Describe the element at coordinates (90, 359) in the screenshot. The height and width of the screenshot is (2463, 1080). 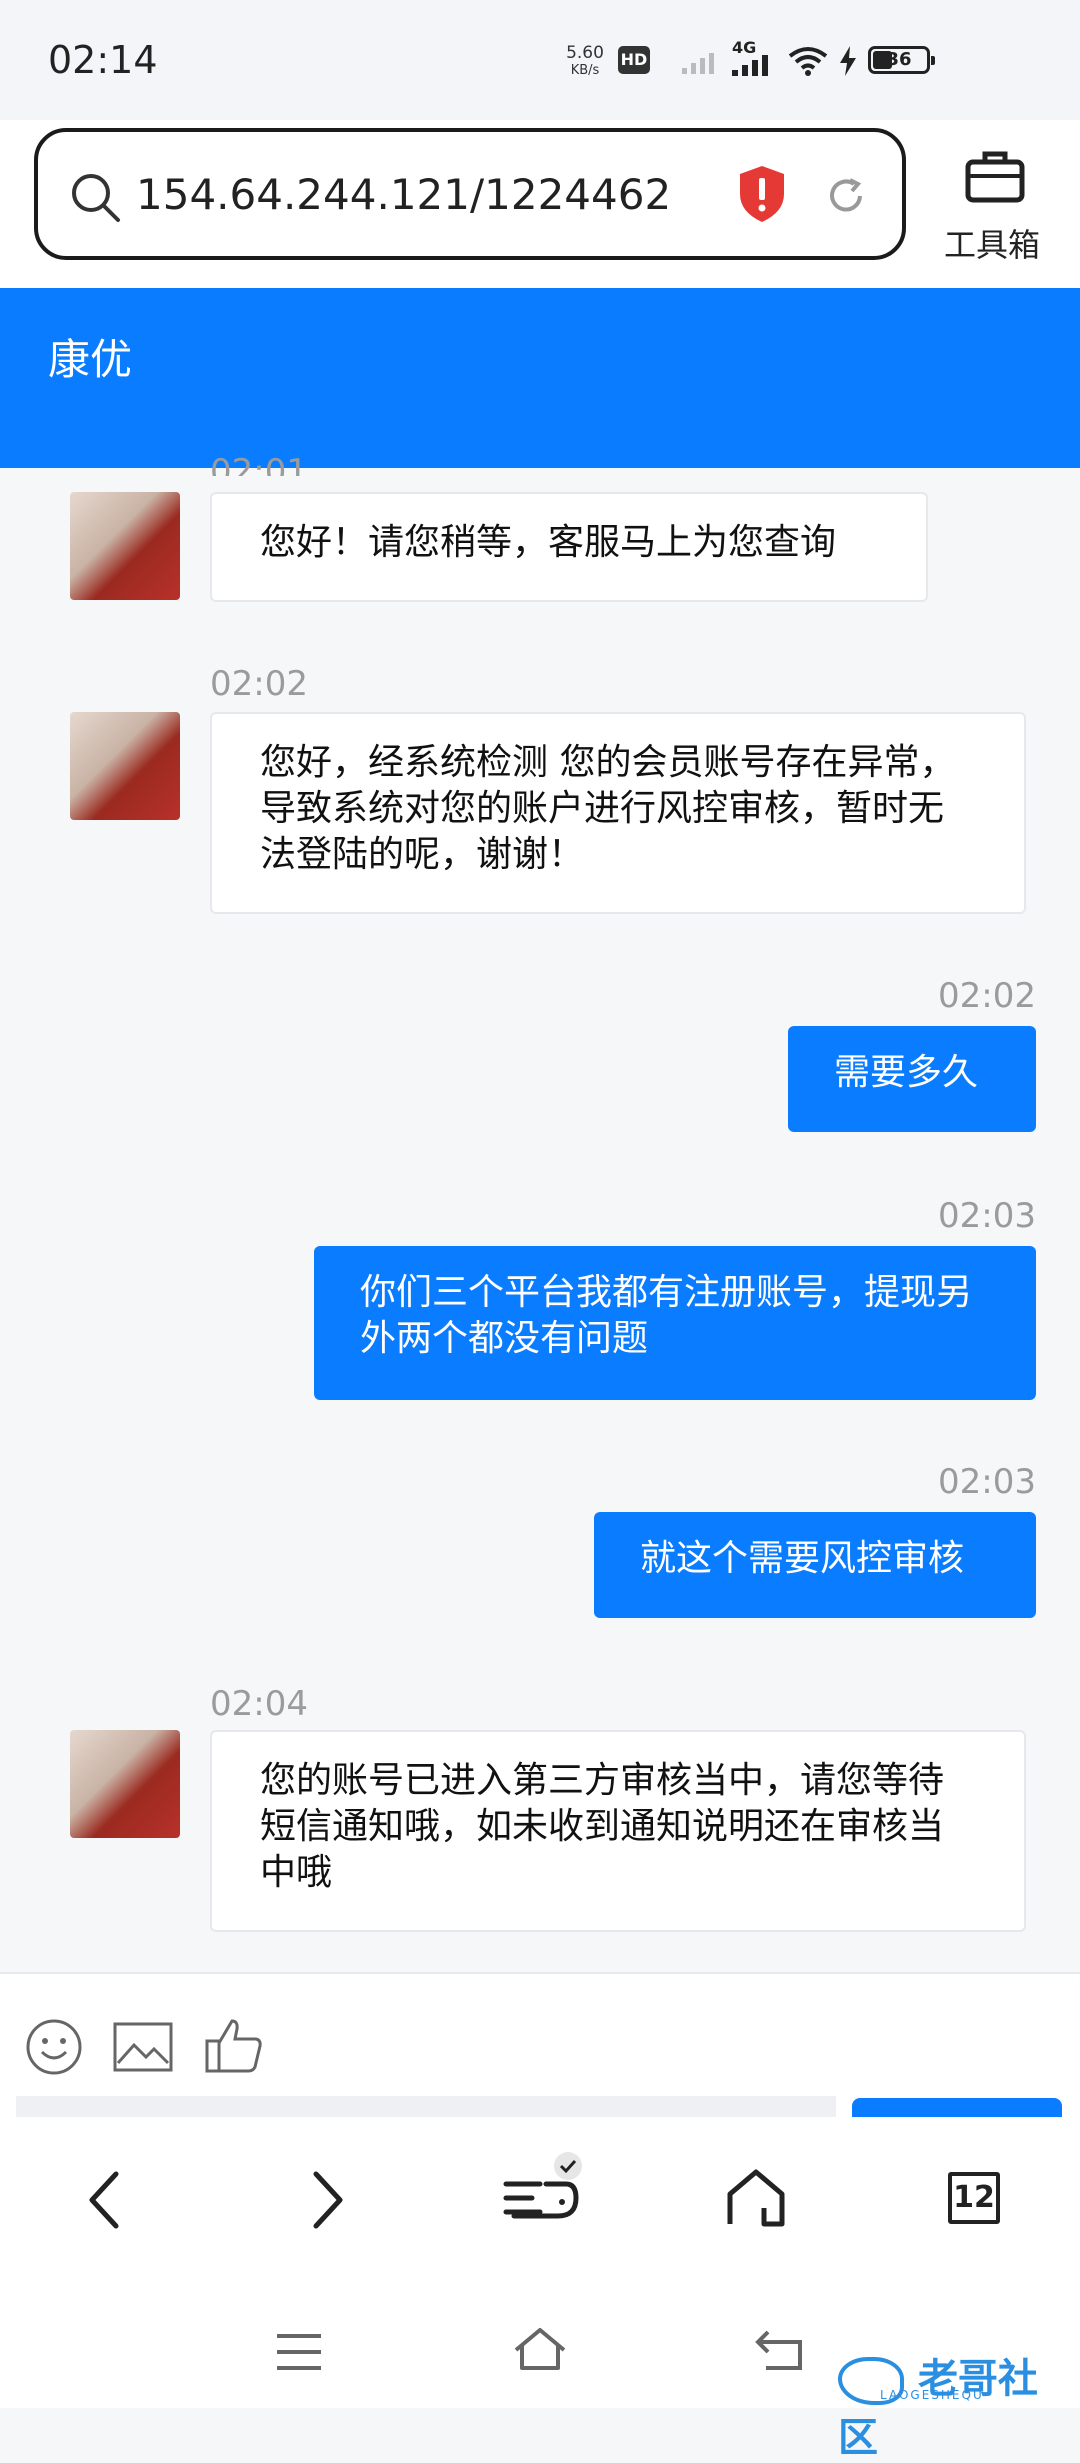
I see `chat-title: 康优` at that location.